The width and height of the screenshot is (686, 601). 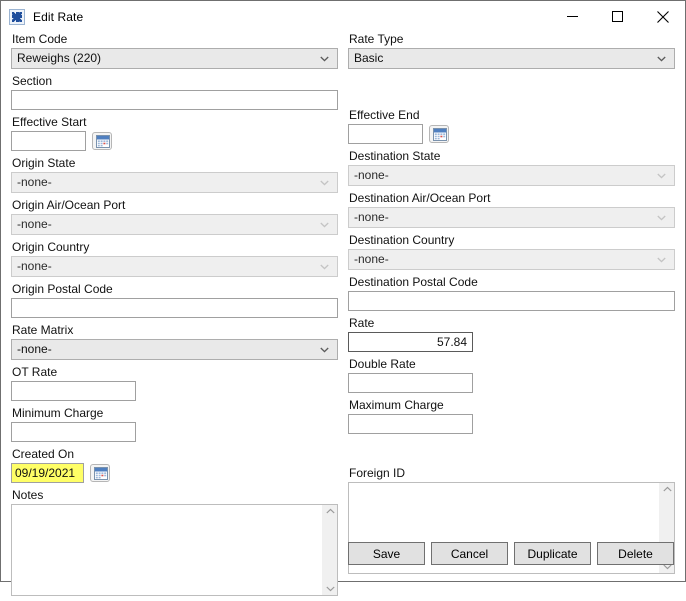 I want to click on destination-country-combobox: -none-, so click(x=511, y=259).